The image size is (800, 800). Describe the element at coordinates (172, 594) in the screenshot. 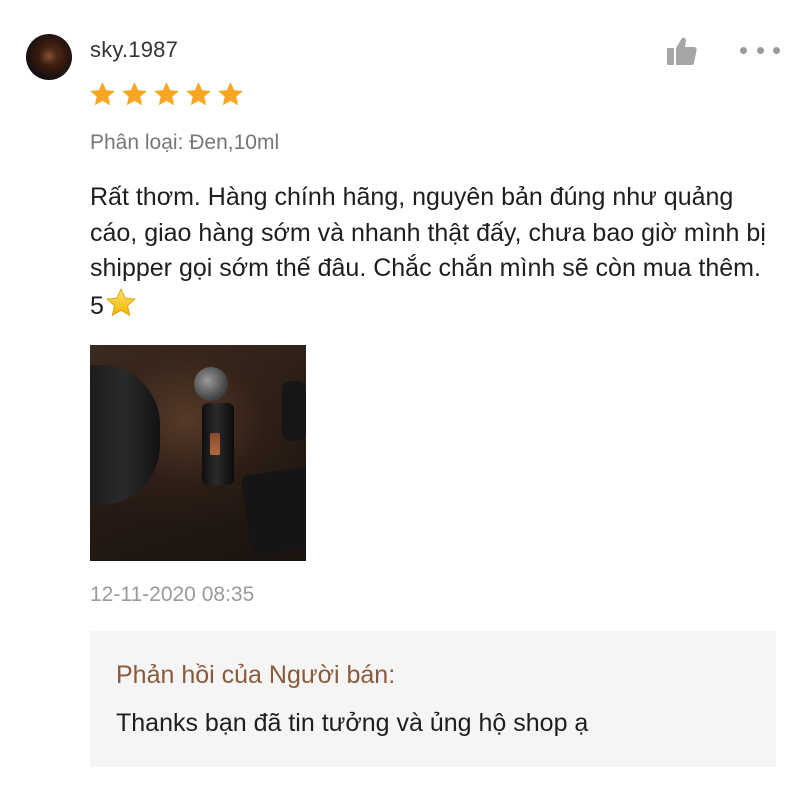

I see `review-timestamp: 12-11-2020 08:35` at that location.